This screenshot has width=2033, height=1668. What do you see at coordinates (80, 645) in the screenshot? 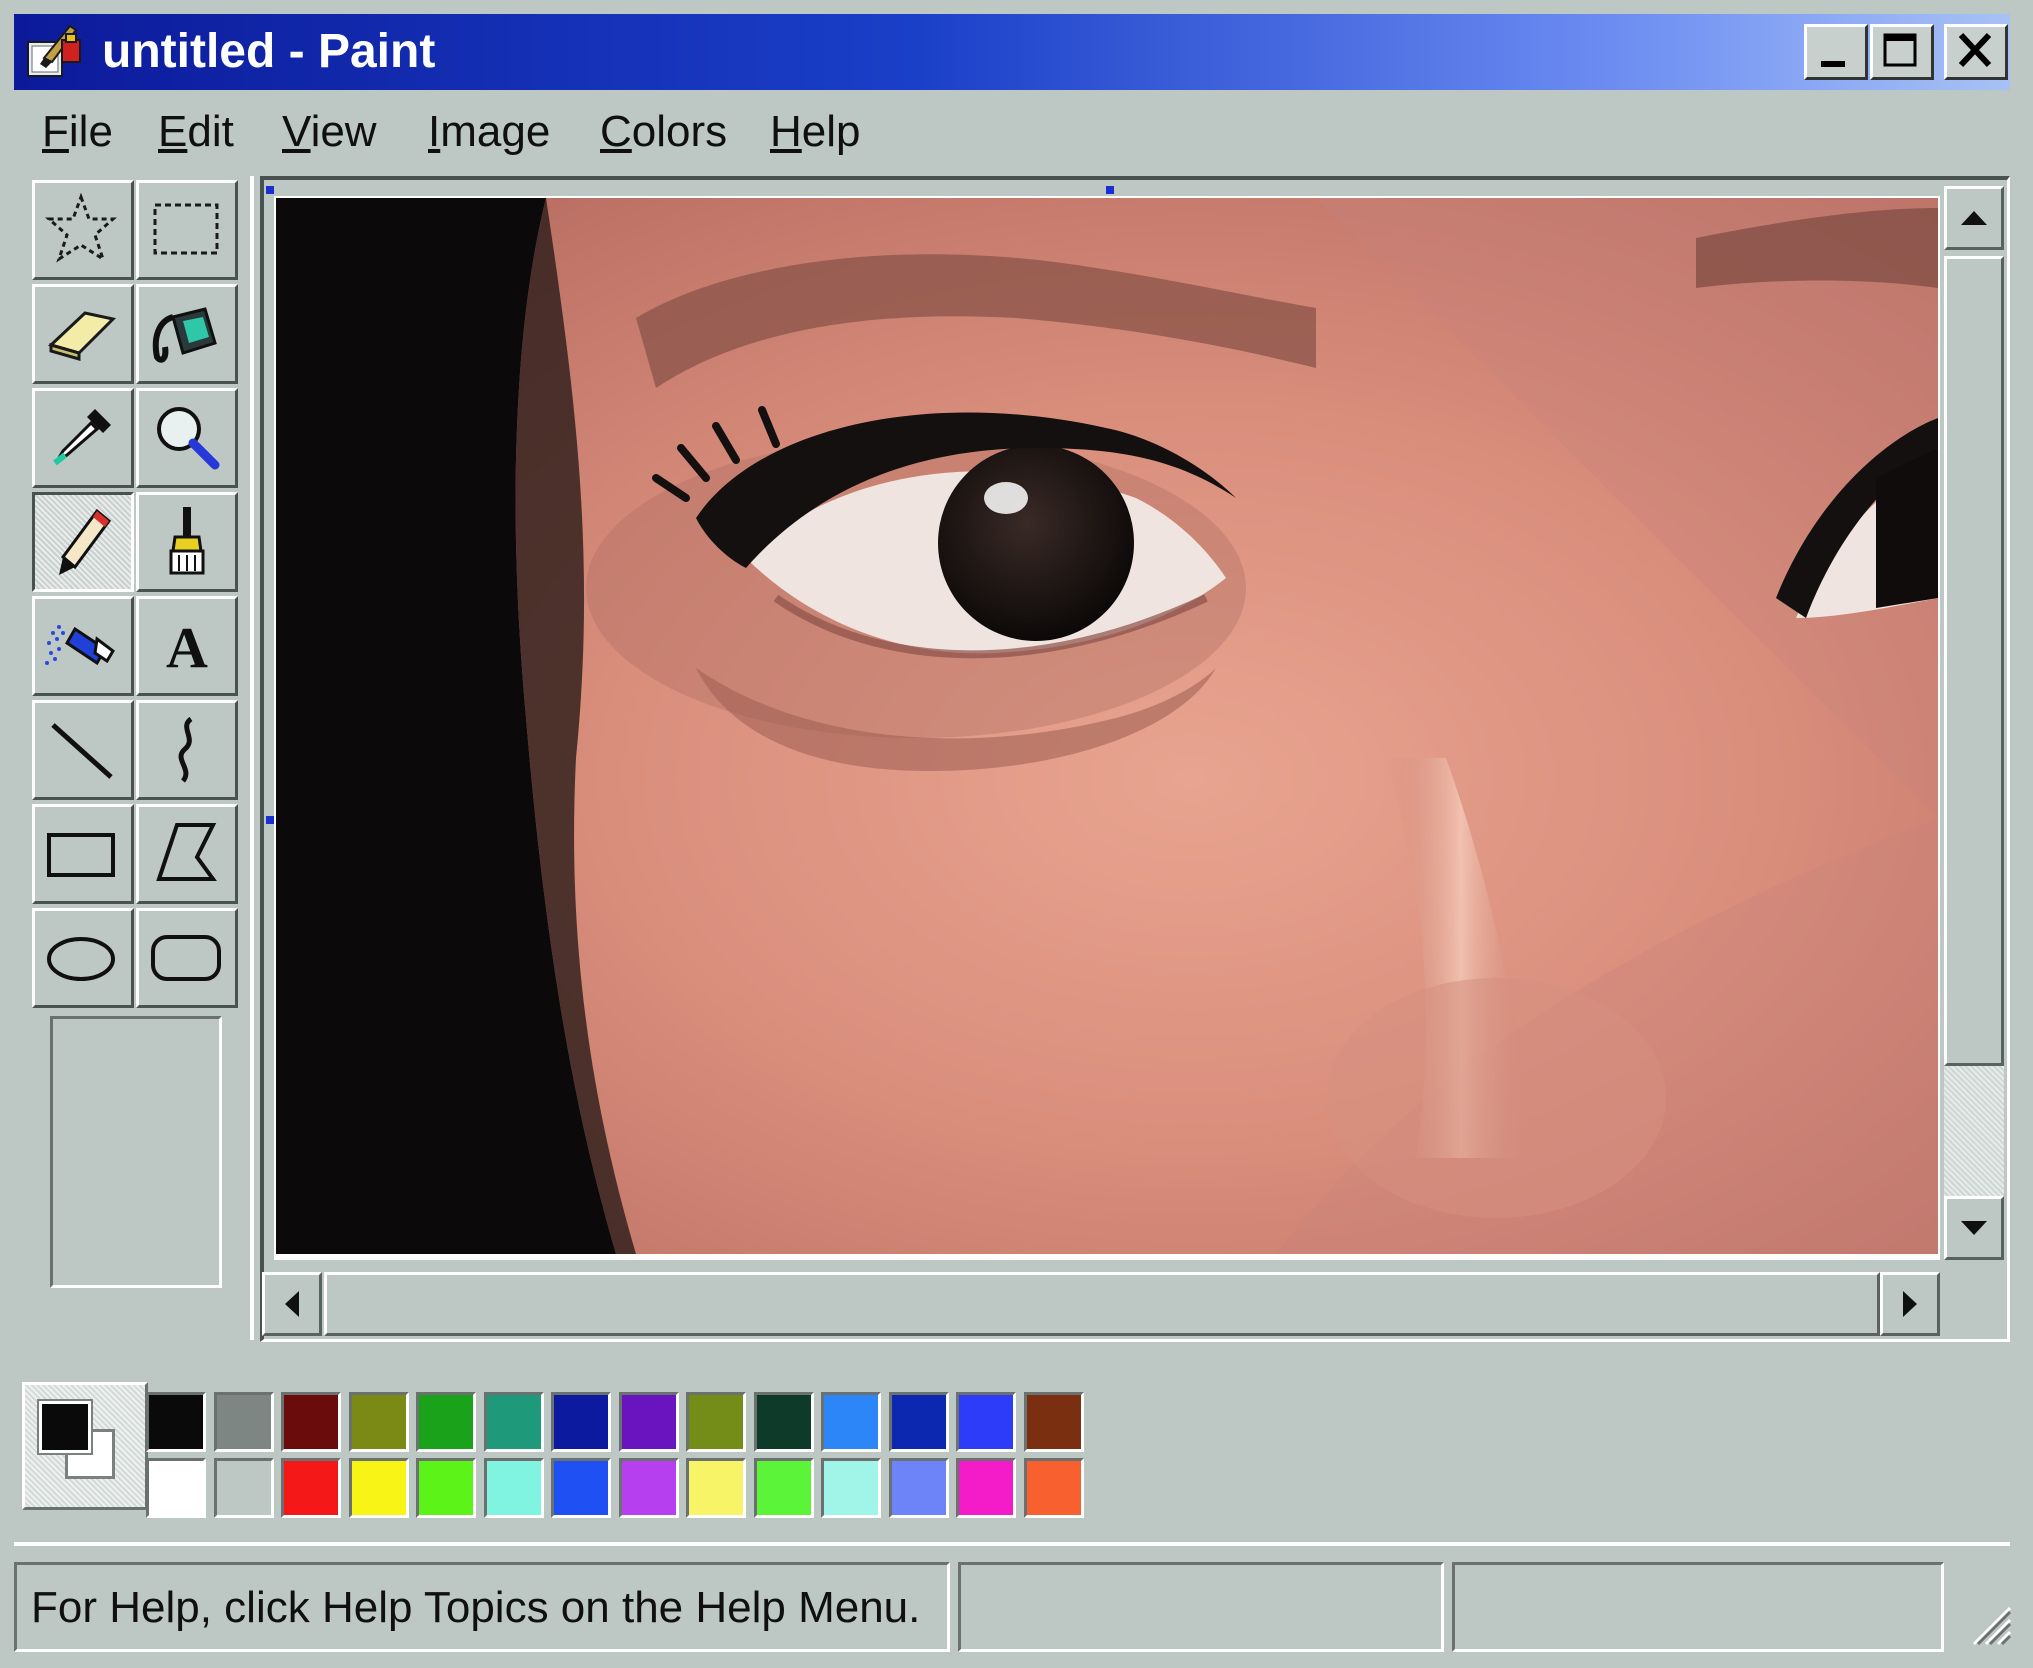
I see `airbrush-icon` at bounding box center [80, 645].